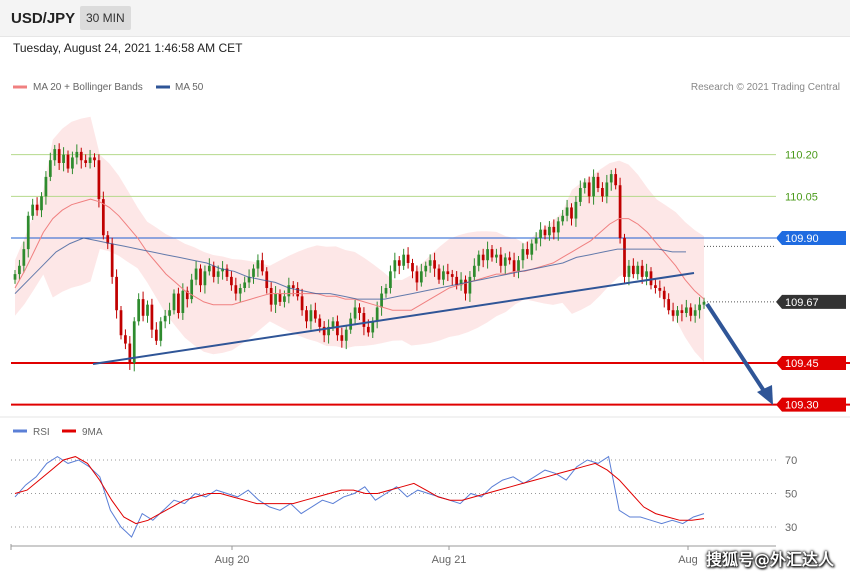 Image resolution: width=850 pixels, height=576 pixels. Describe the element at coordinates (359, 496) in the screenshot. I see `rsi-line` at that location.